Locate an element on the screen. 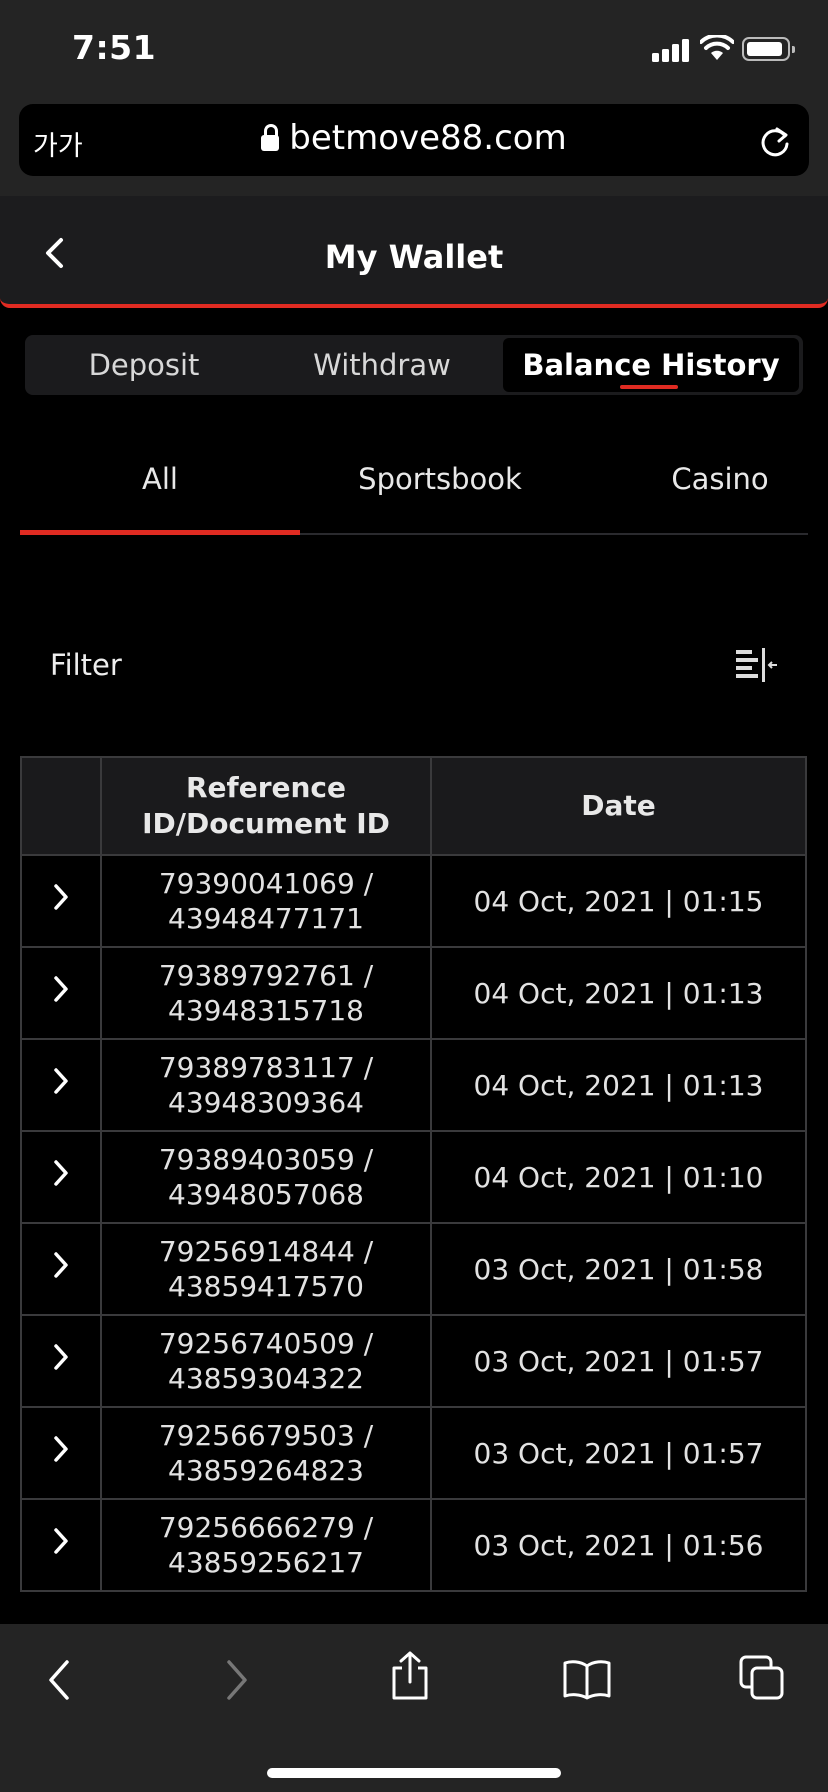 This screenshot has height=1792, width=828. document-id: 43859417570 is located at coordinates (266, 1286).